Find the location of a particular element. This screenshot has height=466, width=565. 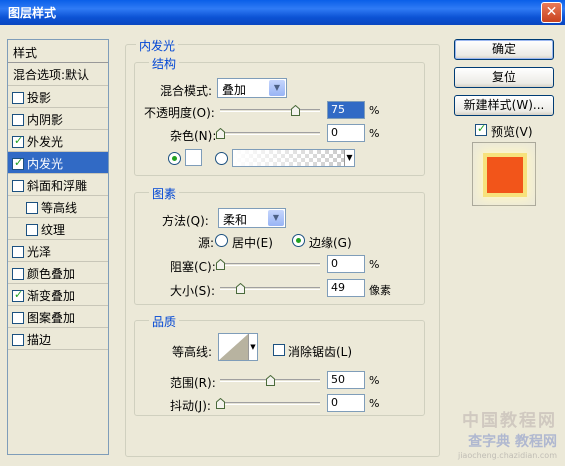

preview-checkbox is located at coordinates (481, 129).